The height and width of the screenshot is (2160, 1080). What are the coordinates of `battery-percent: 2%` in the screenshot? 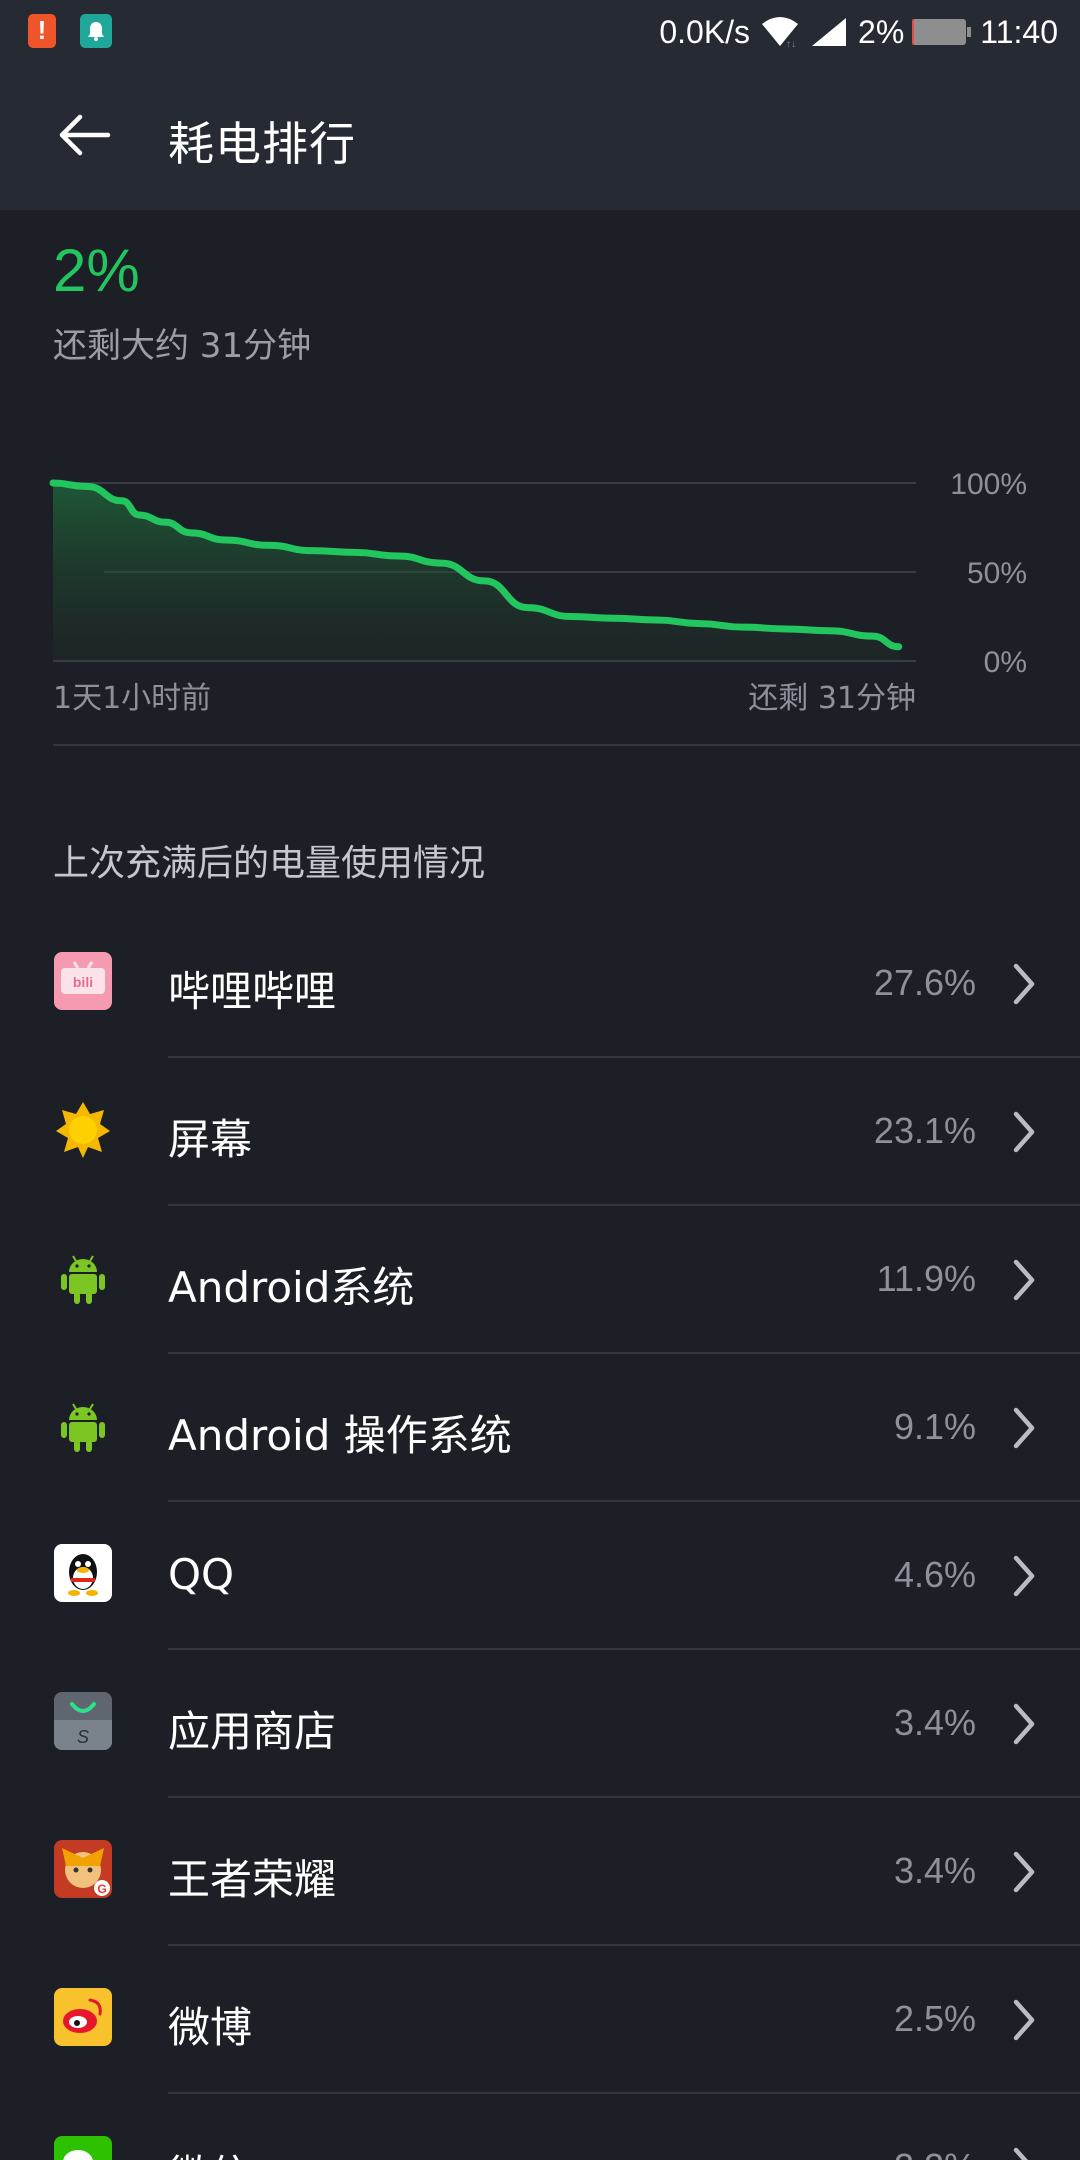 It's located at (881, 31).